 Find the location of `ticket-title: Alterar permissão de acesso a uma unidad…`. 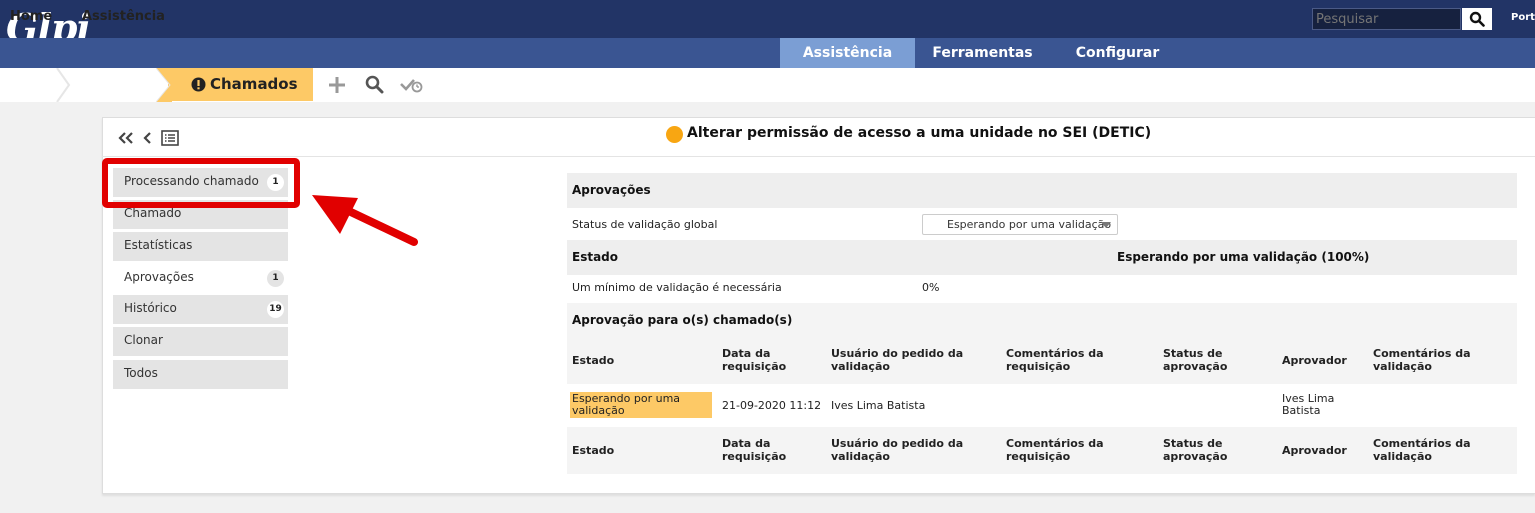

ticket-title: Alterar permissão de acesso a uma unidad… is located at coordinates (919, 133).